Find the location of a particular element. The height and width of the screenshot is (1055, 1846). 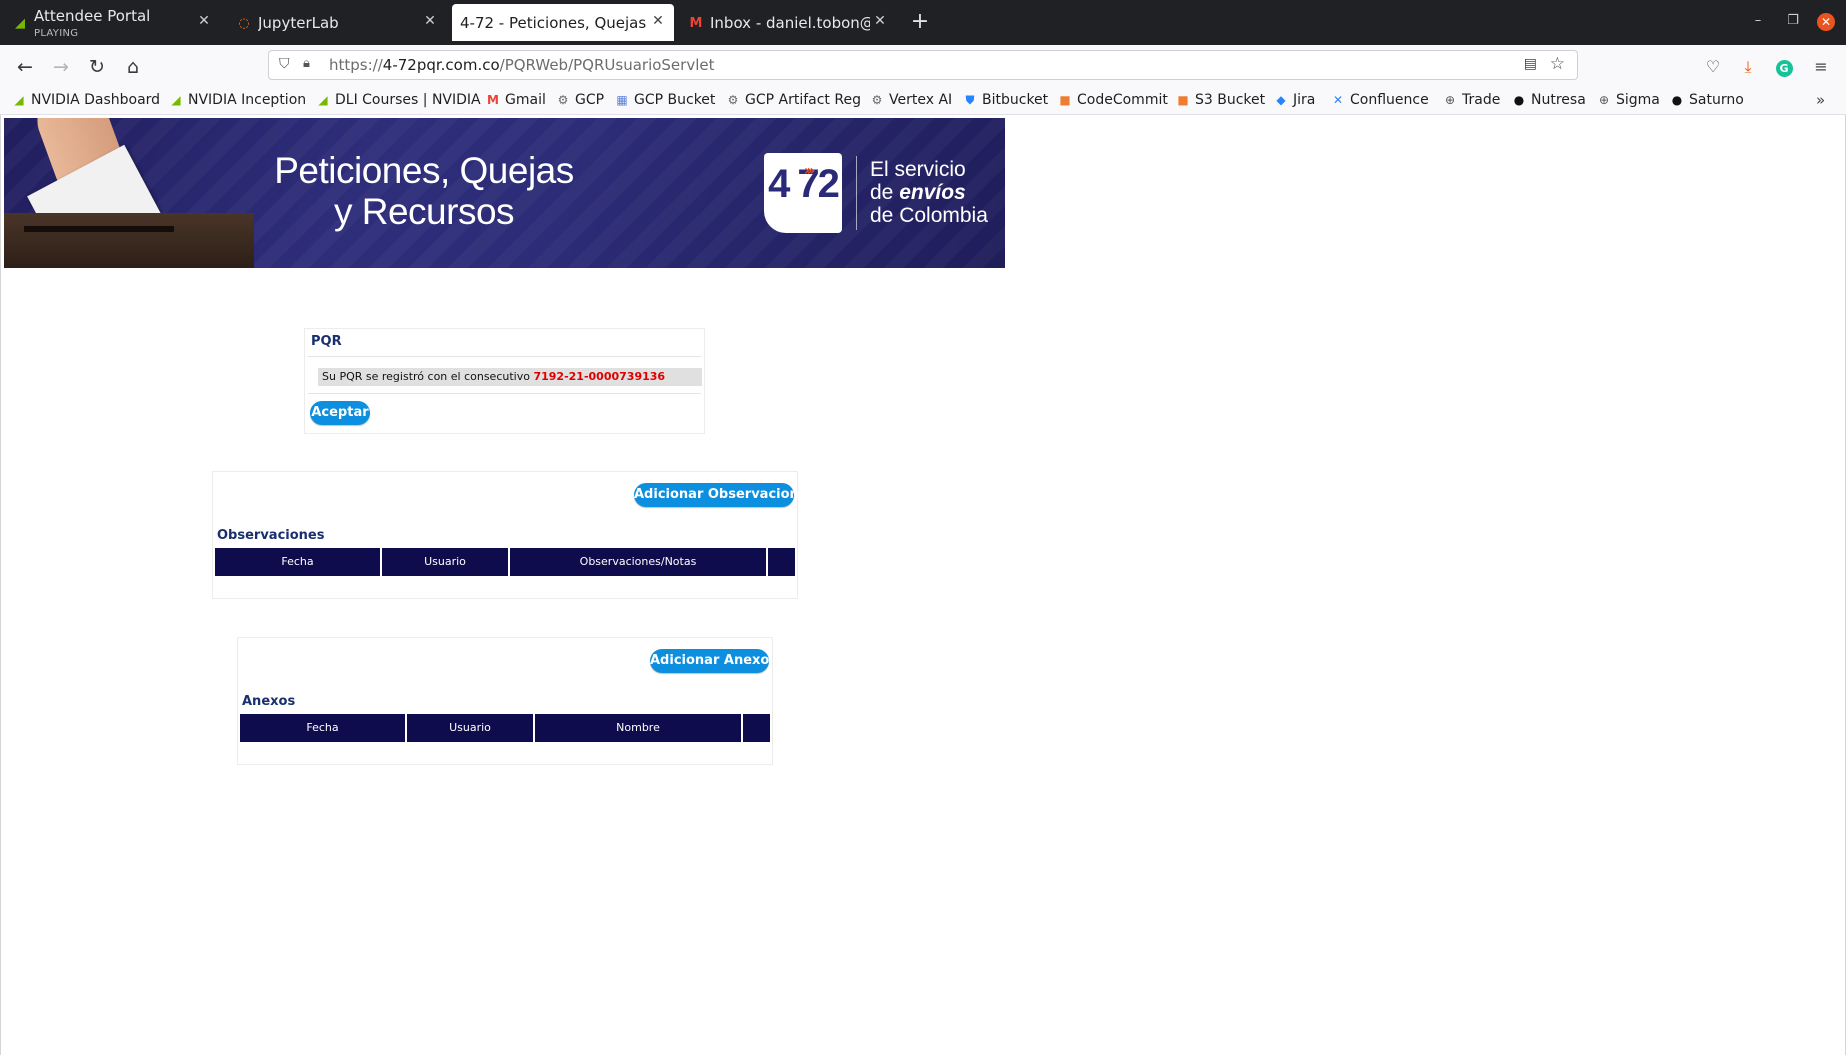

menu-icon: ≡ is located at coordinates (1821, 67).